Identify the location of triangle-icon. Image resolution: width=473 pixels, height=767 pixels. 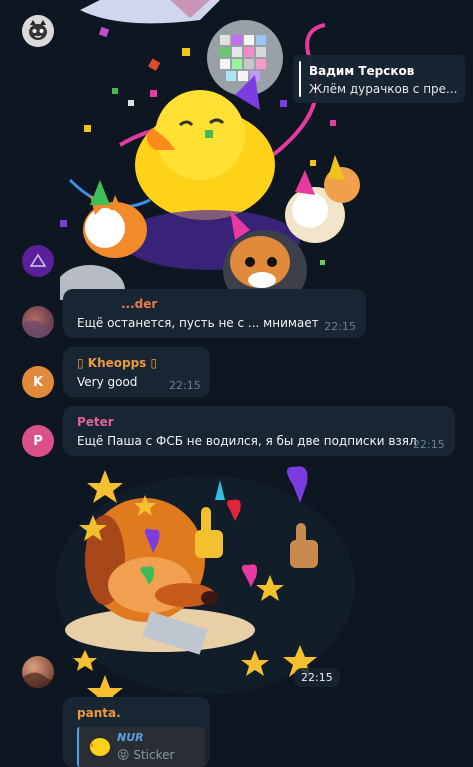
(38, 260).